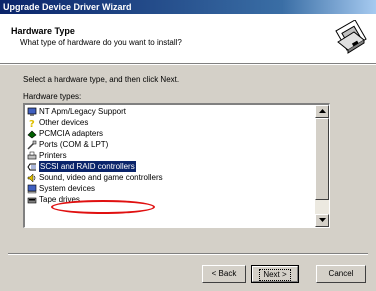 The height and width of the screenshot is (291, 376). What do you see at coordinates (31, 166) in the screenshot?
I see `scsi-icon` at bounding box center [31, 166].